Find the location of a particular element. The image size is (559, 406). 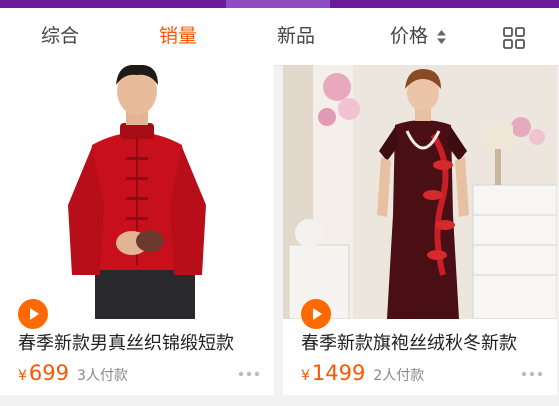

bottom-spacer is located at coordinates (279, 400).